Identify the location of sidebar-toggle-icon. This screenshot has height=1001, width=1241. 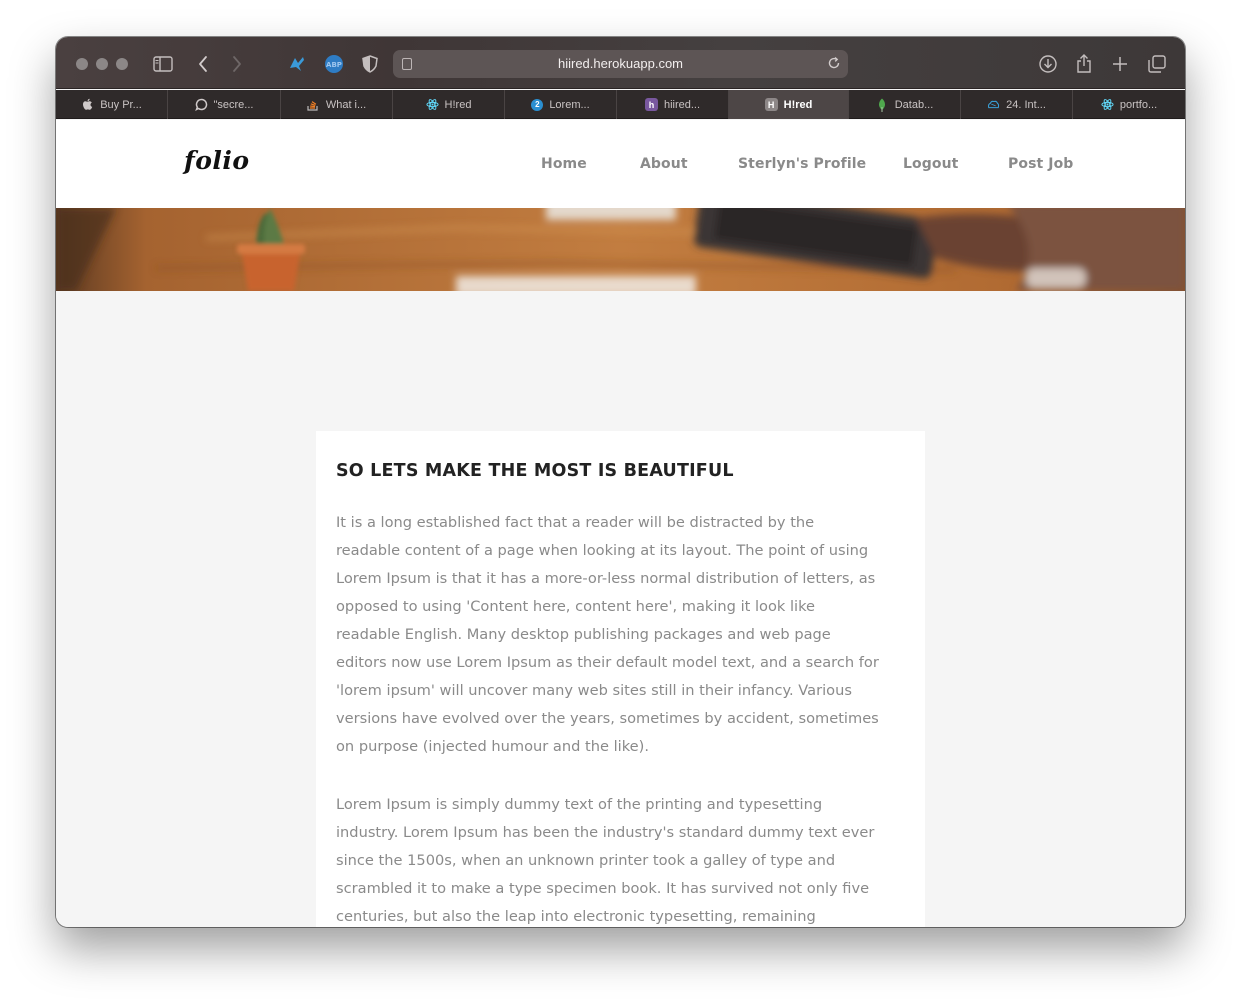
(163, 64).